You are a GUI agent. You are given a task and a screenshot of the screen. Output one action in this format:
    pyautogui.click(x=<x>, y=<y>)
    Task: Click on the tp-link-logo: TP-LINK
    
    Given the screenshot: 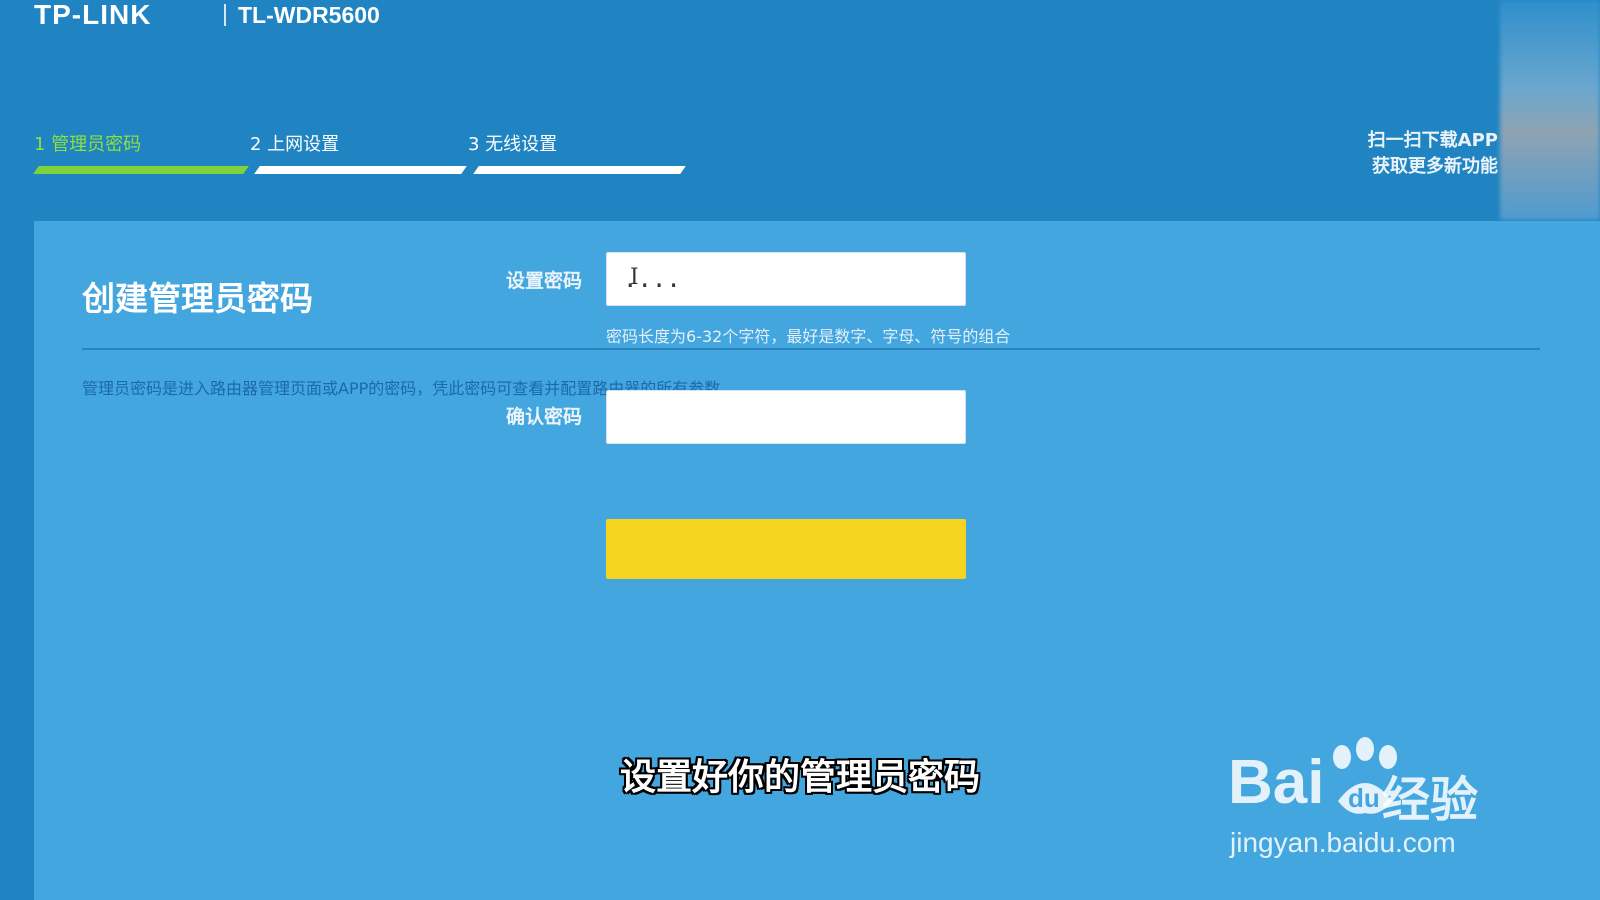 What is the action you would take?
    pyautogui.click(x=93, y=15)
    